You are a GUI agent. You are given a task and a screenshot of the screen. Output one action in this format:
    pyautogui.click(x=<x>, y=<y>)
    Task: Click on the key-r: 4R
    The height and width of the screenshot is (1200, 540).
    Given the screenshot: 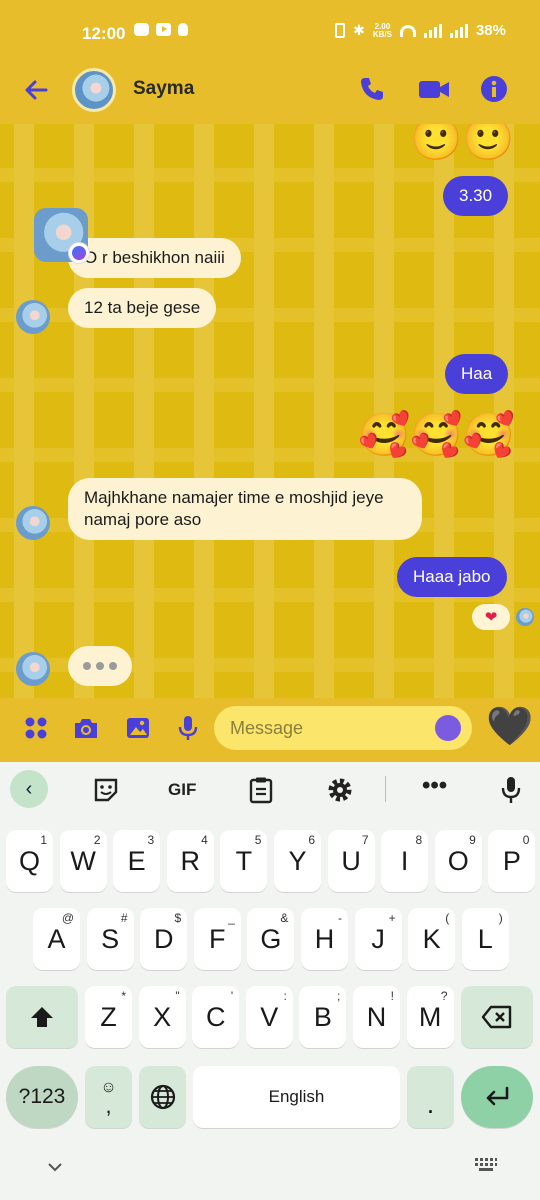 What is the action you would take?
    pyautogui.click(x=190, y=861)
    